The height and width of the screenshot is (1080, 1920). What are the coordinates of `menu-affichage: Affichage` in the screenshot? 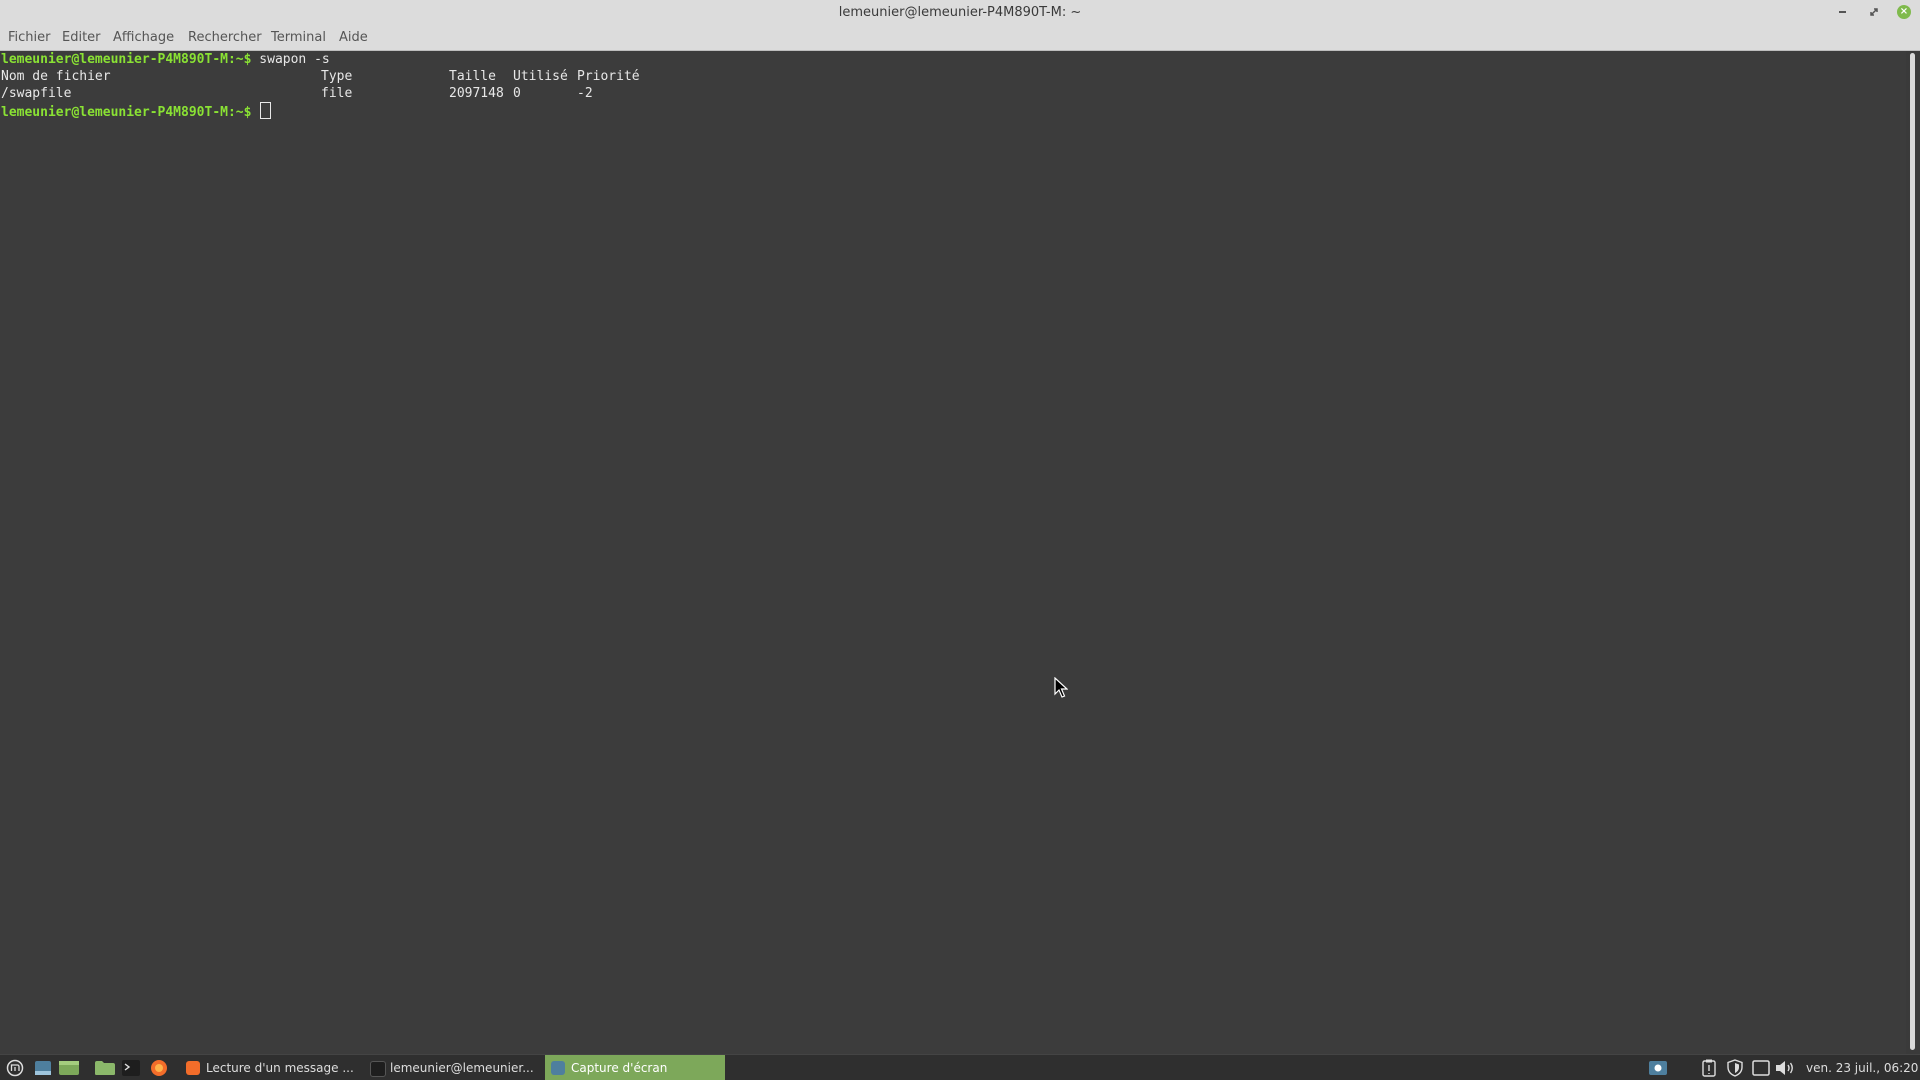 It's located at (143, 38).